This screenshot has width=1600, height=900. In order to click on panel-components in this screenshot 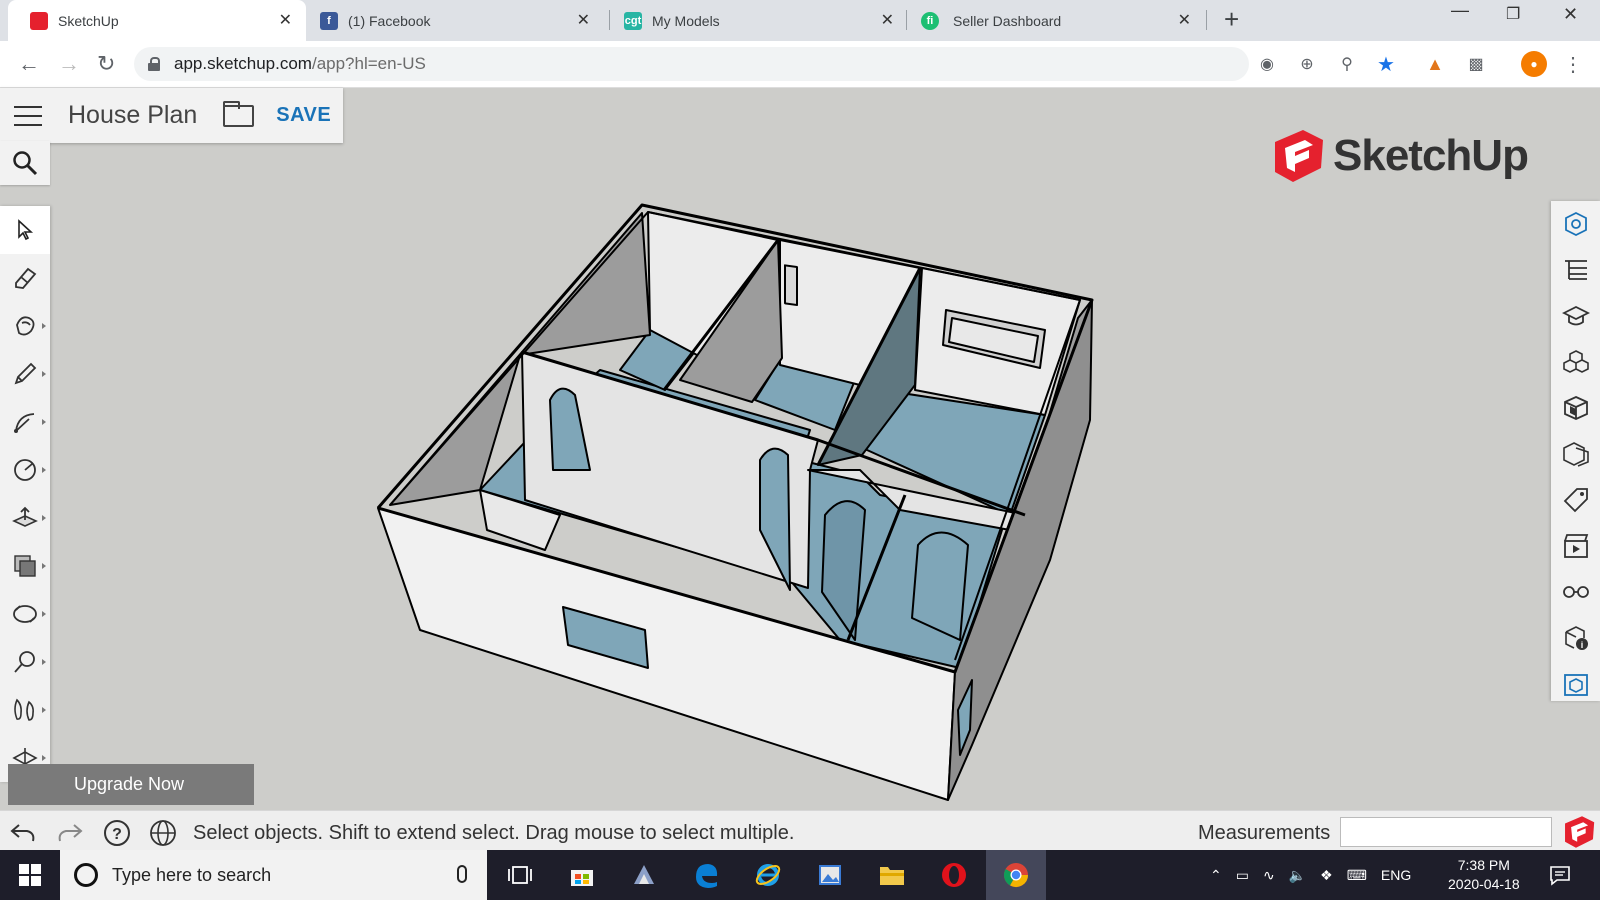, I will do `click(1575, 362)`.